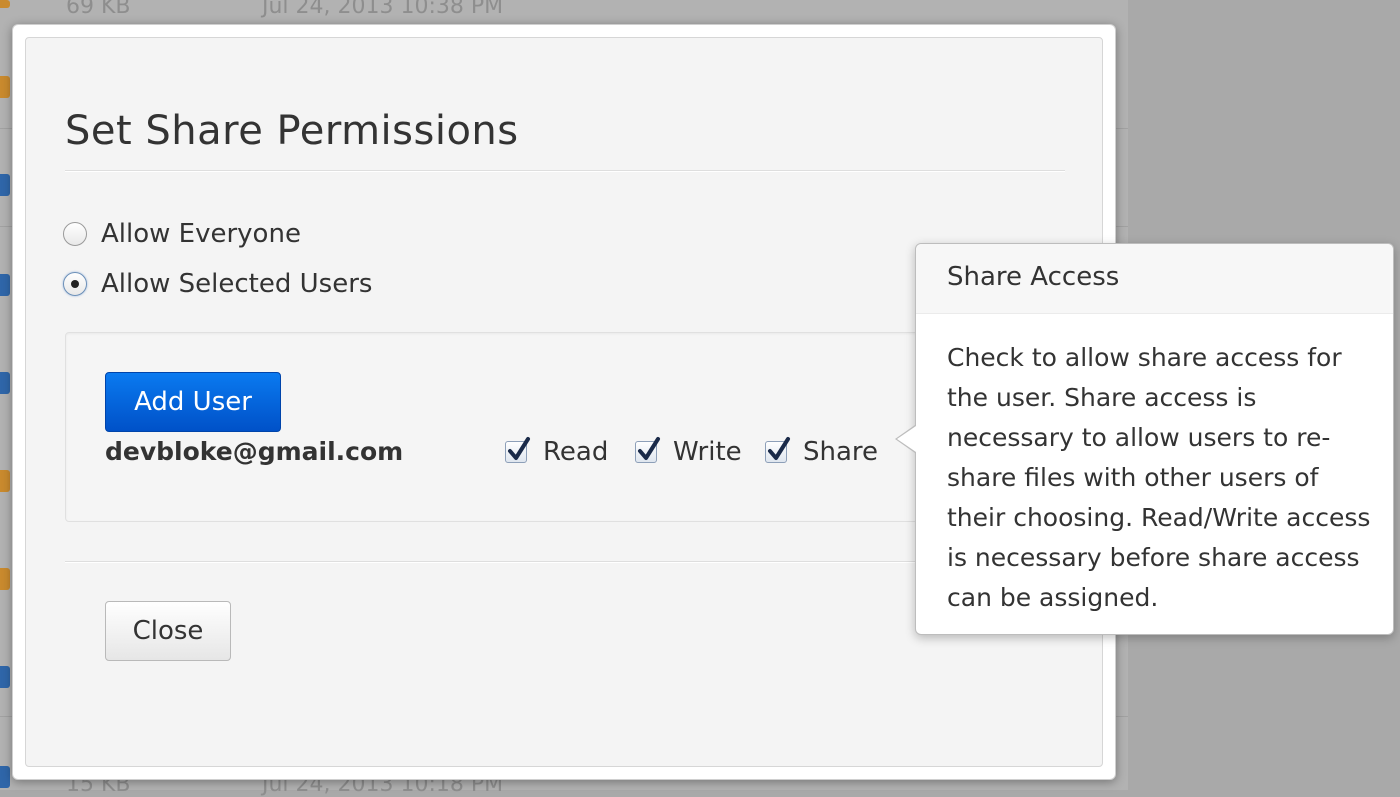  Describe the element at coordinates (193, 402) in the screenshot. I see `add-user-button: Add User` at that location.